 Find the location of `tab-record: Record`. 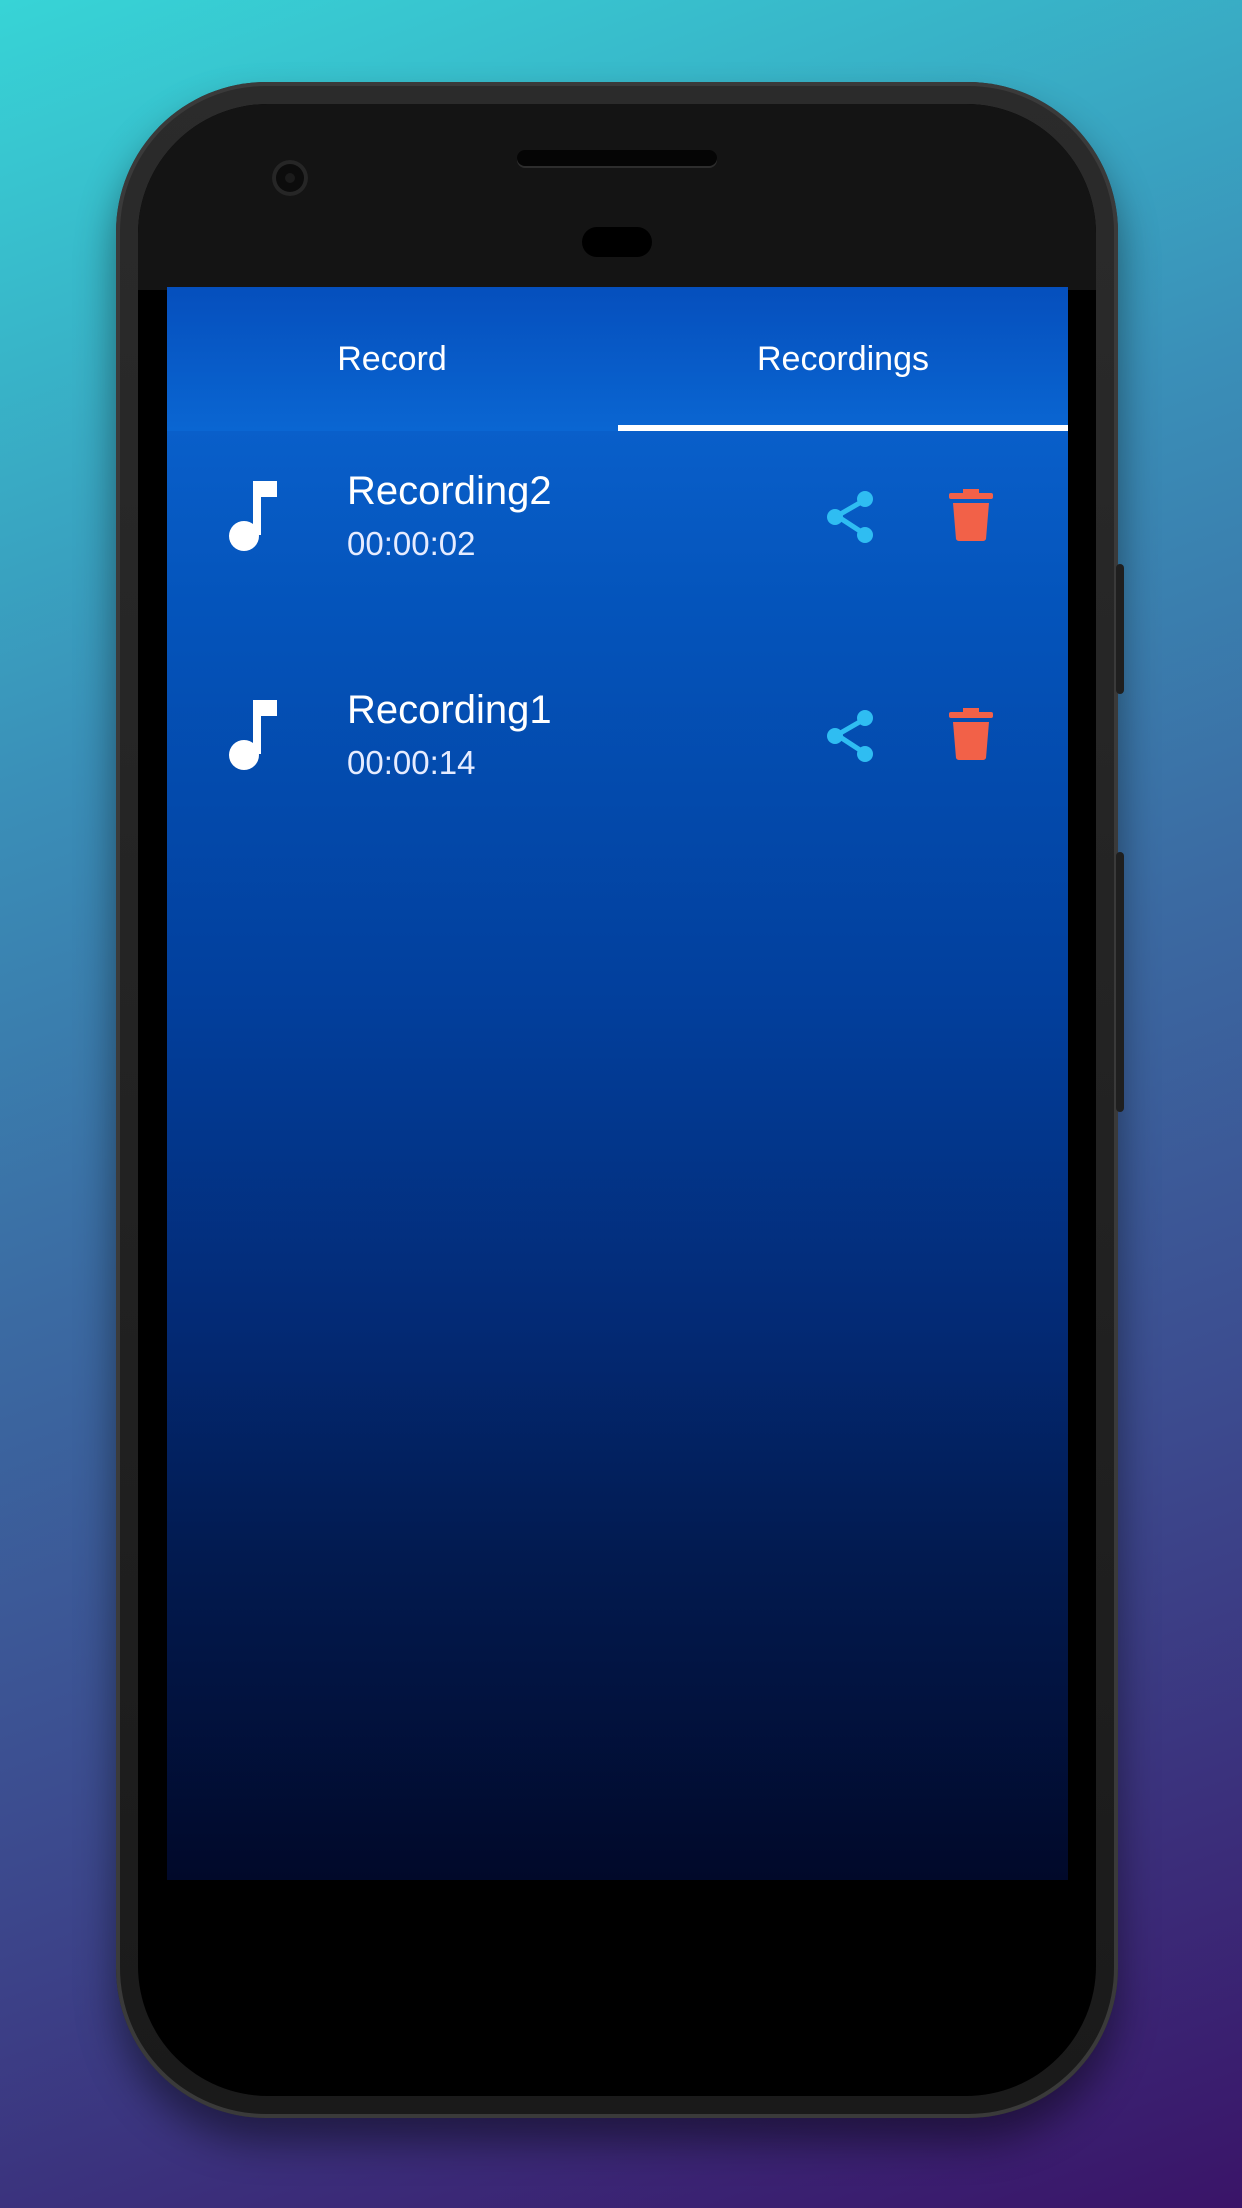

tab-record: Record is located at coordinates (392, 359).